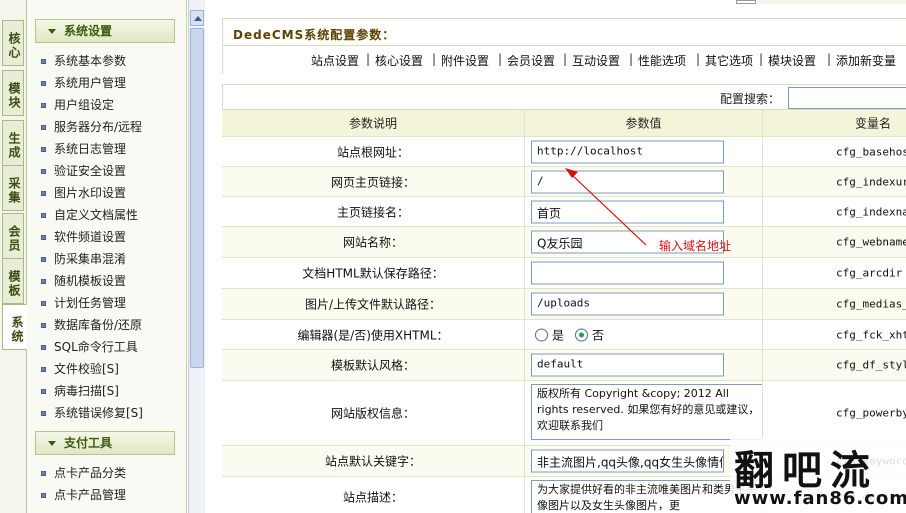 This screenshot has width=906, height=513. I want to click on vtab-module: 模块, so click(13, 93).